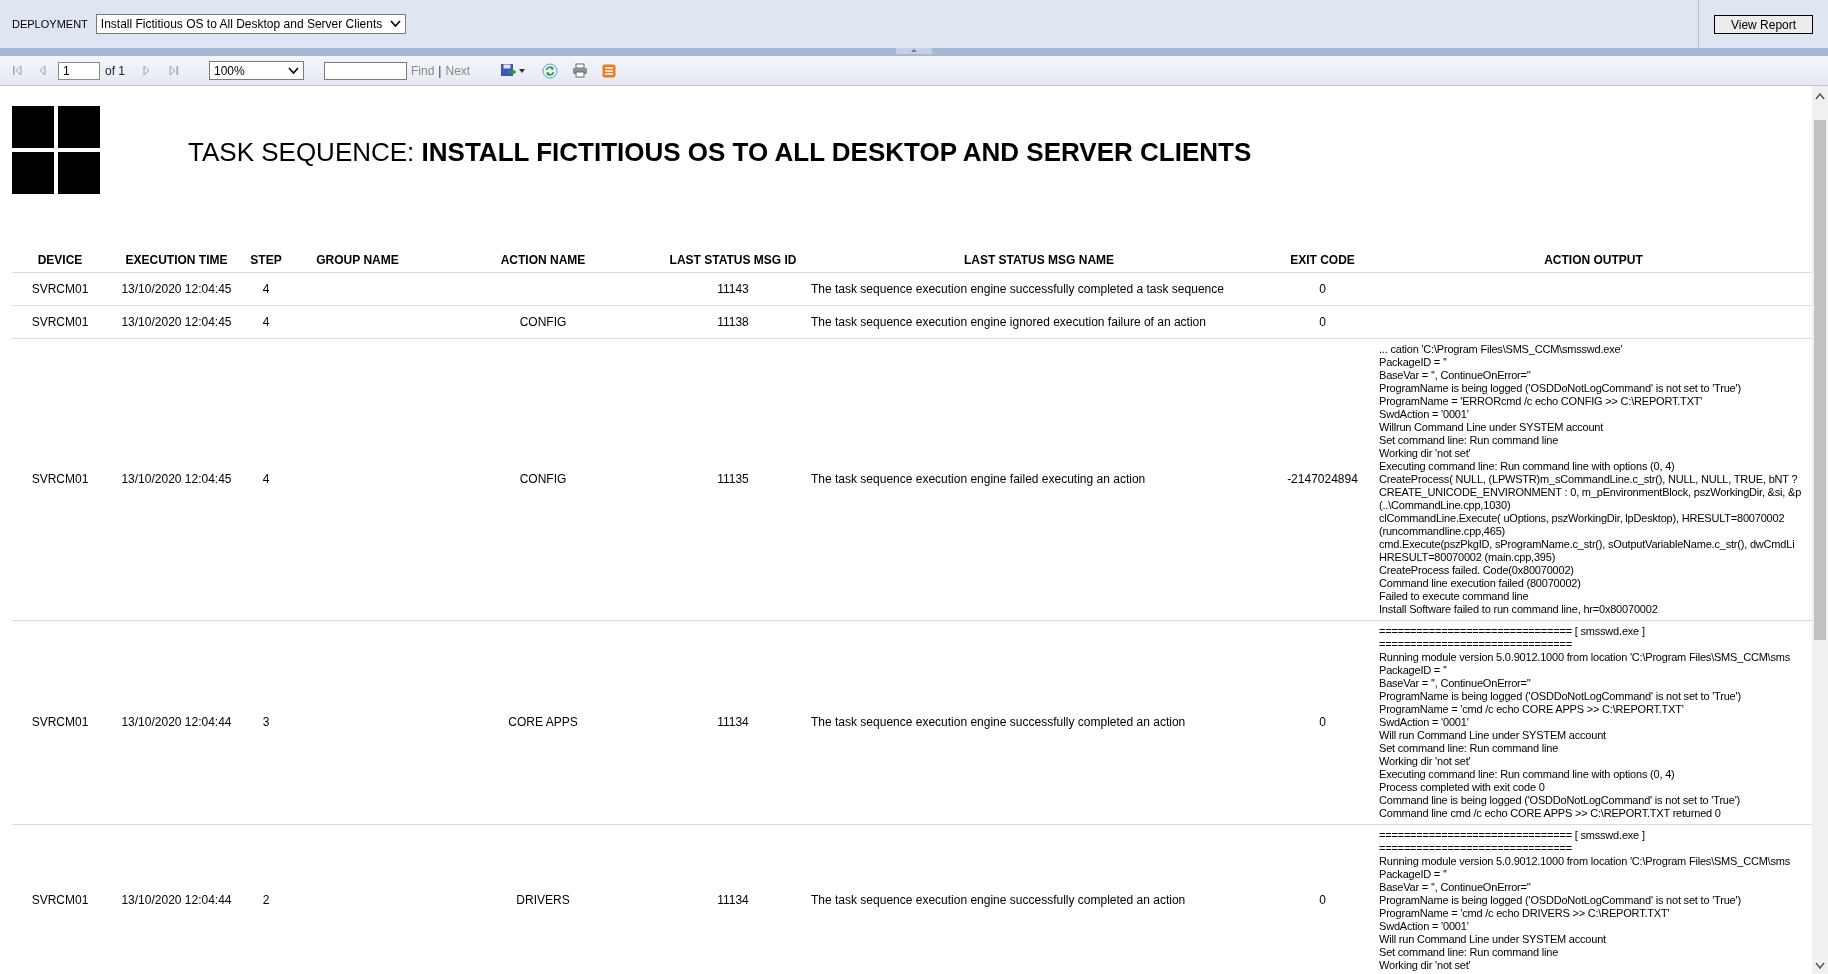 The image size is (1828, 974). Describe the element at coordinates (266, 722) in the screenshot. I see `table-cell: 3` at that location.